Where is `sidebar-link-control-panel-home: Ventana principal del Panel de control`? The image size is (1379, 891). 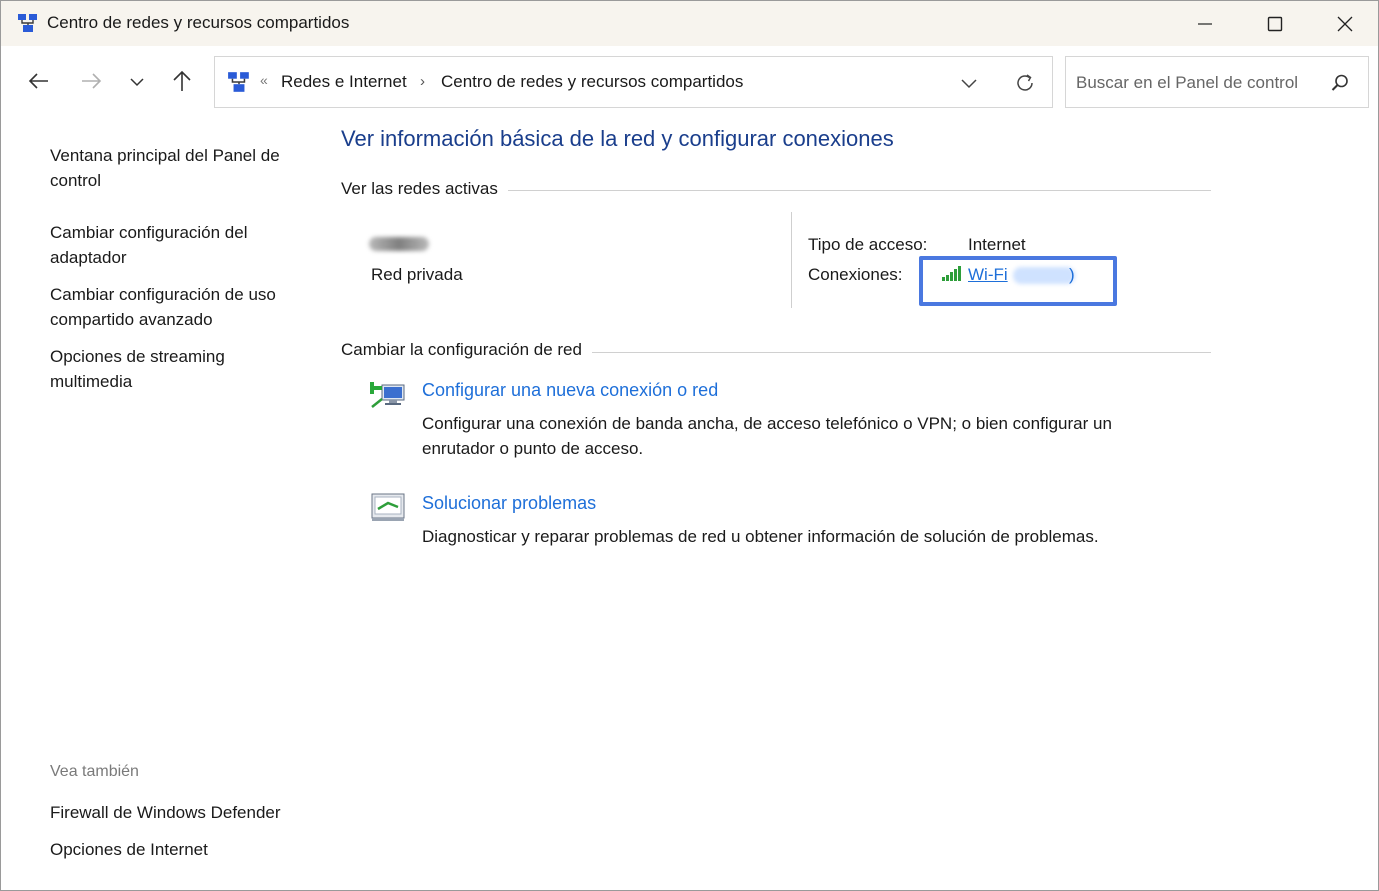
sidebar-link-control-panel-home: Ventana principal del Panel de control is located at coordinates (180, 168).